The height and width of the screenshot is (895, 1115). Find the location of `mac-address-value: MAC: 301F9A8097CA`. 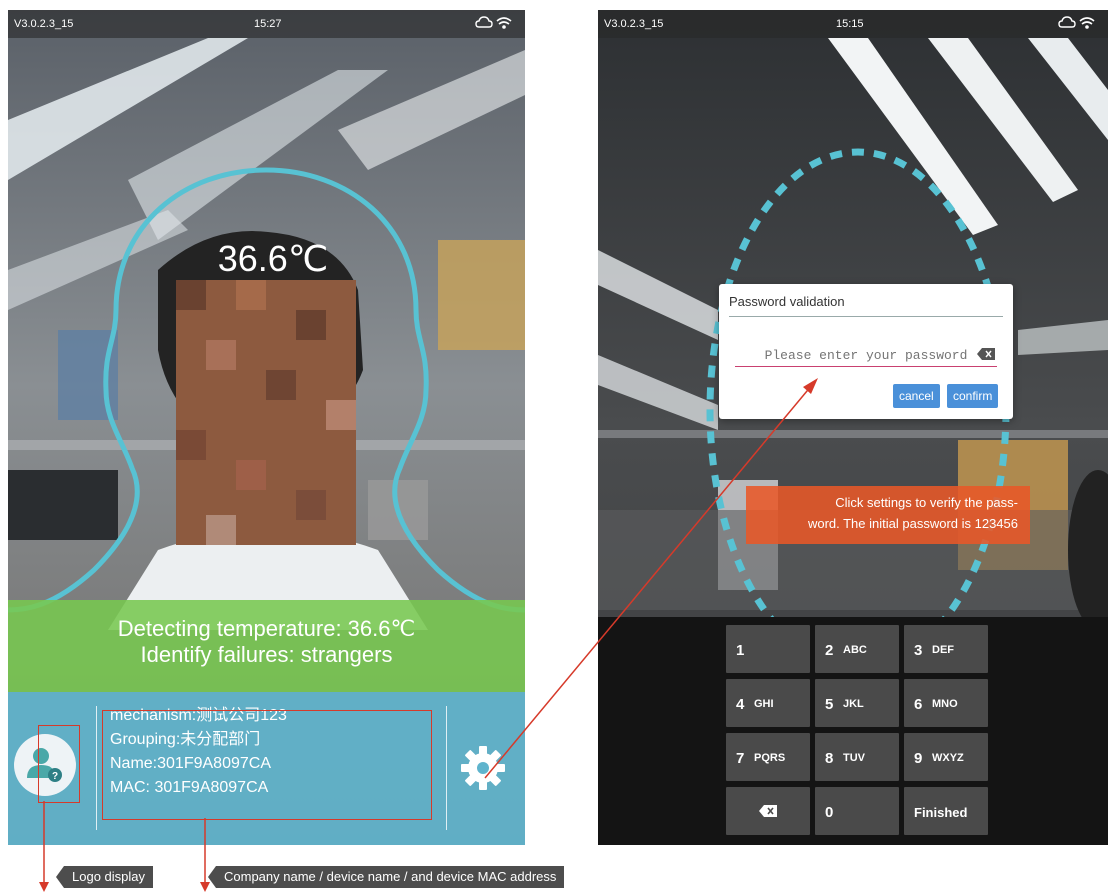

mac-address-value: MAC: 301F9A8097CA is located at coordinates (189, 787).